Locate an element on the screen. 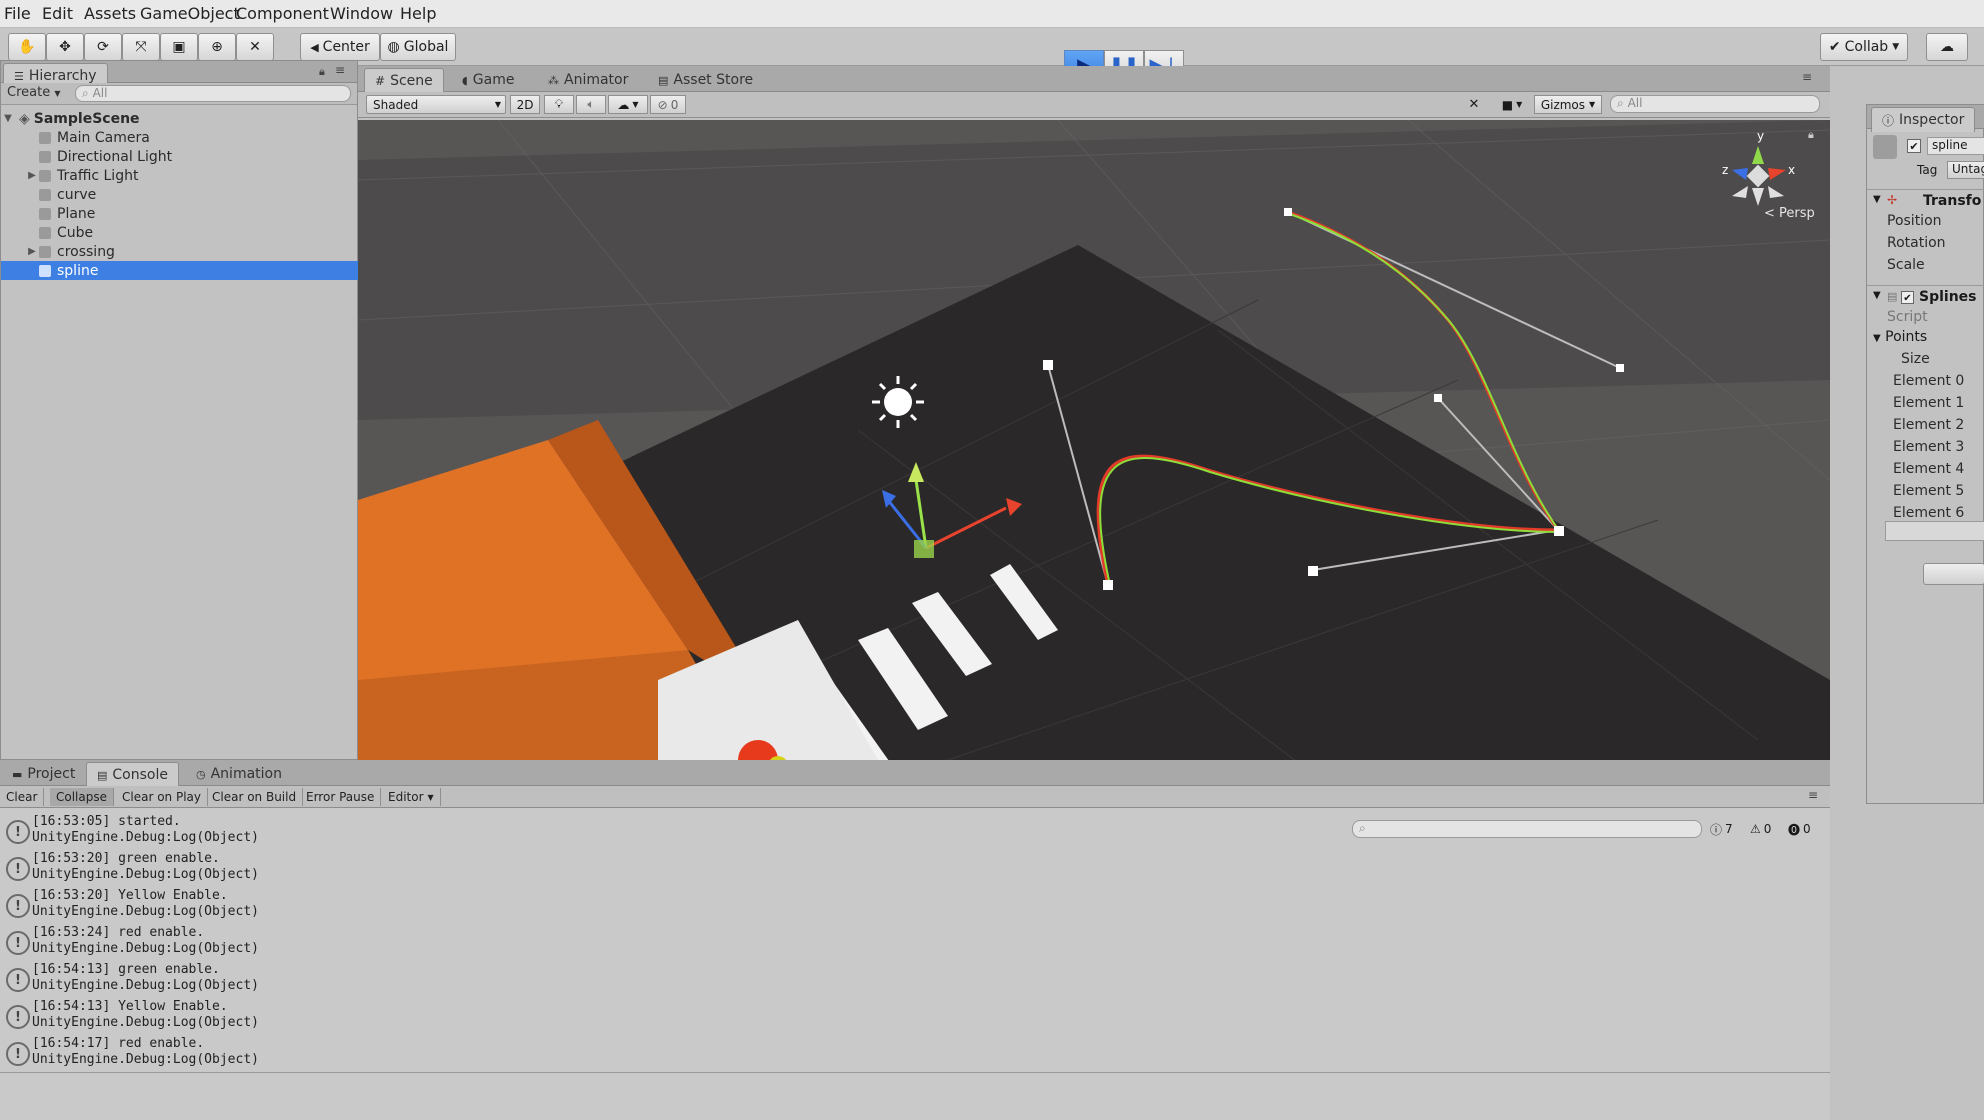 The width and height of the screenshot is (1984, 1120). move-icon: ✥ is located at coordinates (65, 47).